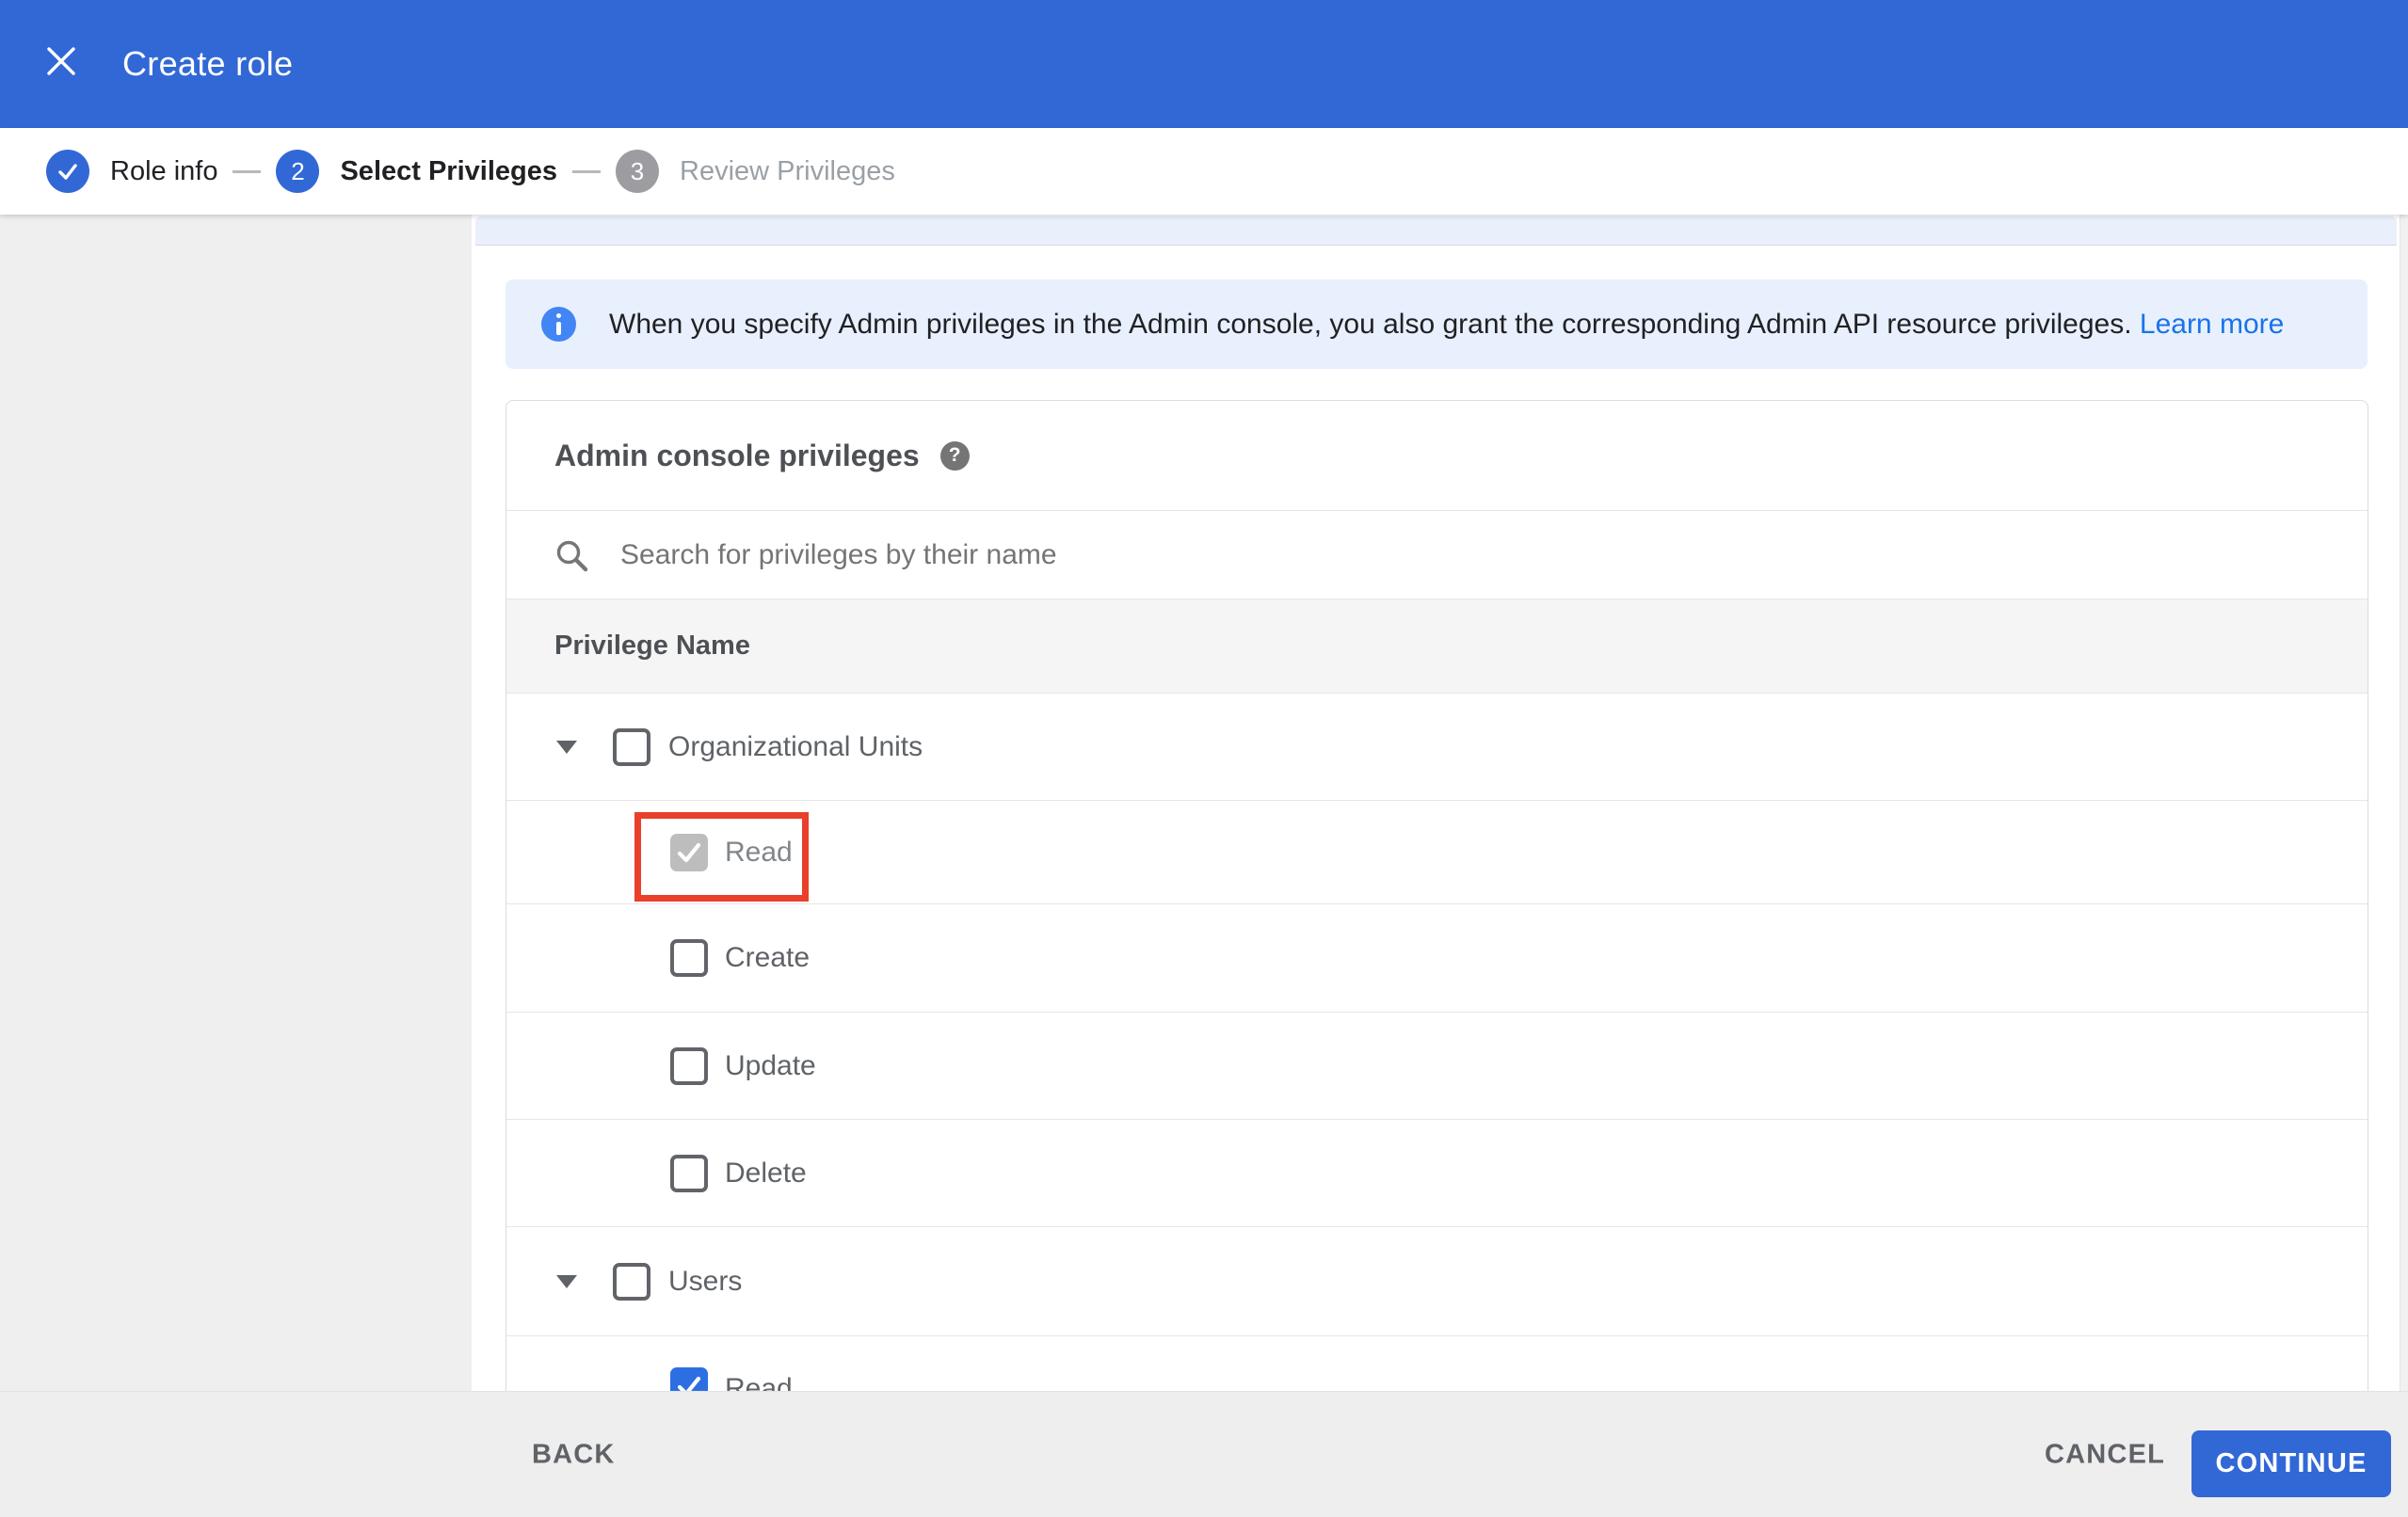 The height and width of the screenshot is (1517, 2408). Describe the element at coordinates (1436, 231) in the screenshot. I see `scrolled-element-edge` at that location.